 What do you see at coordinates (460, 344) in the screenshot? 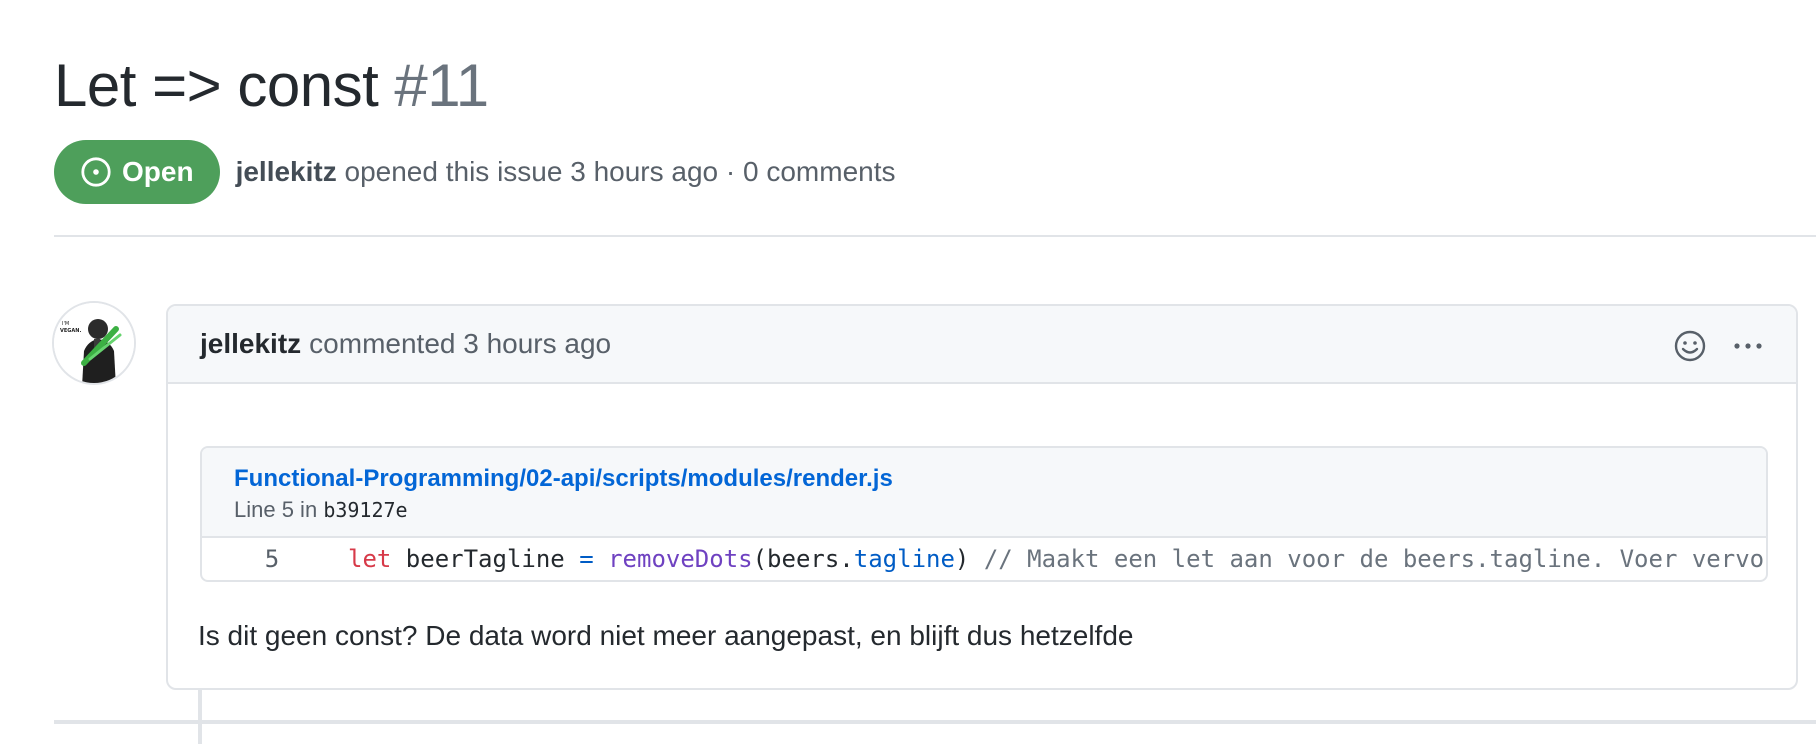
I see `comment-meta: commented 3 hours ago` at bounding box center [460, 344].